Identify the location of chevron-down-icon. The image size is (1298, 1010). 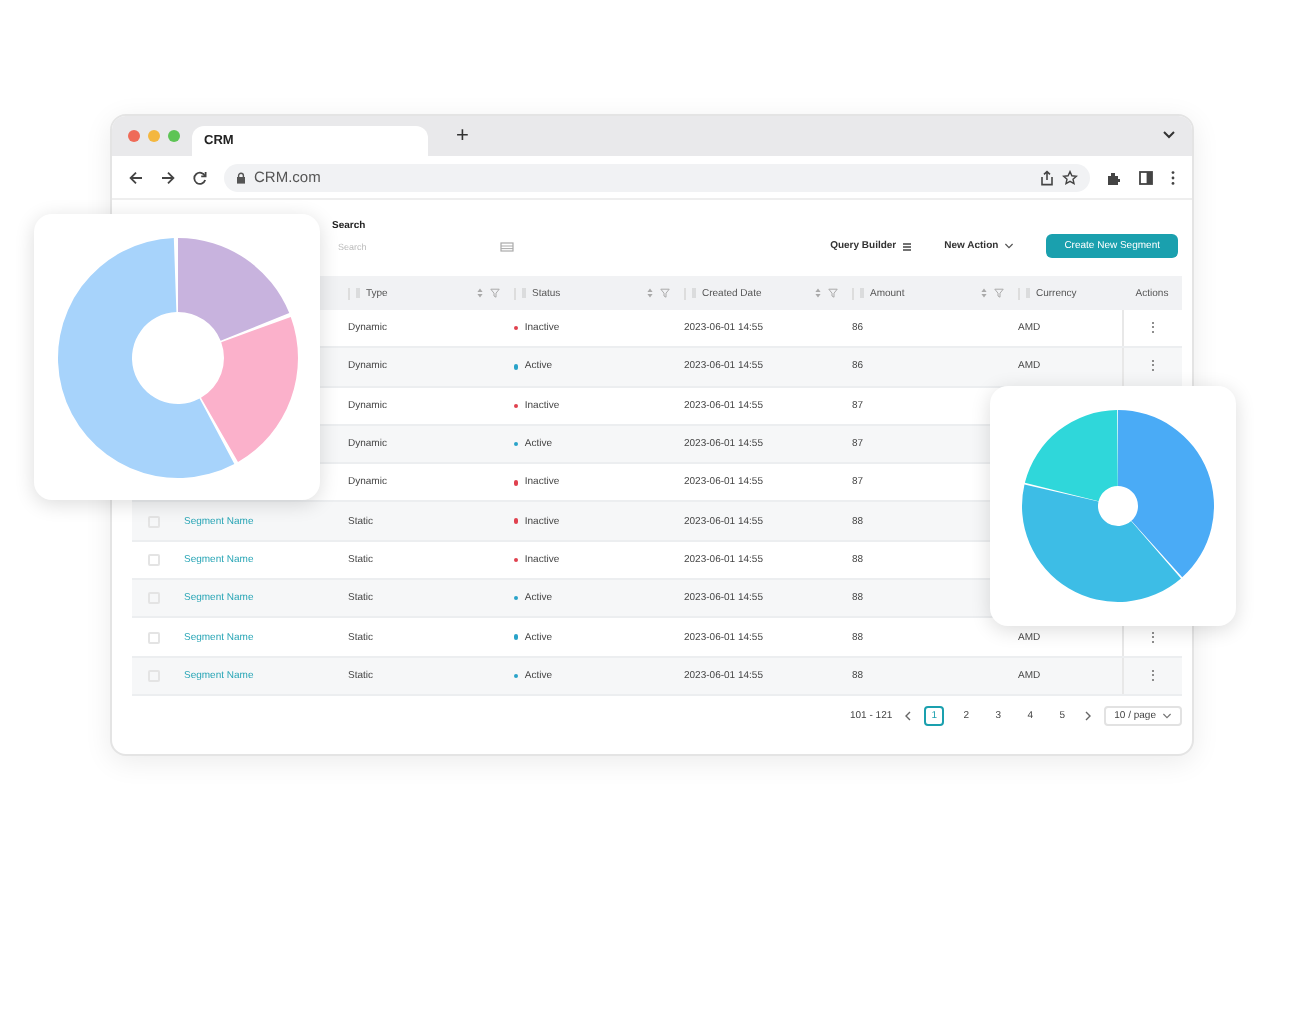
(1169, 135).